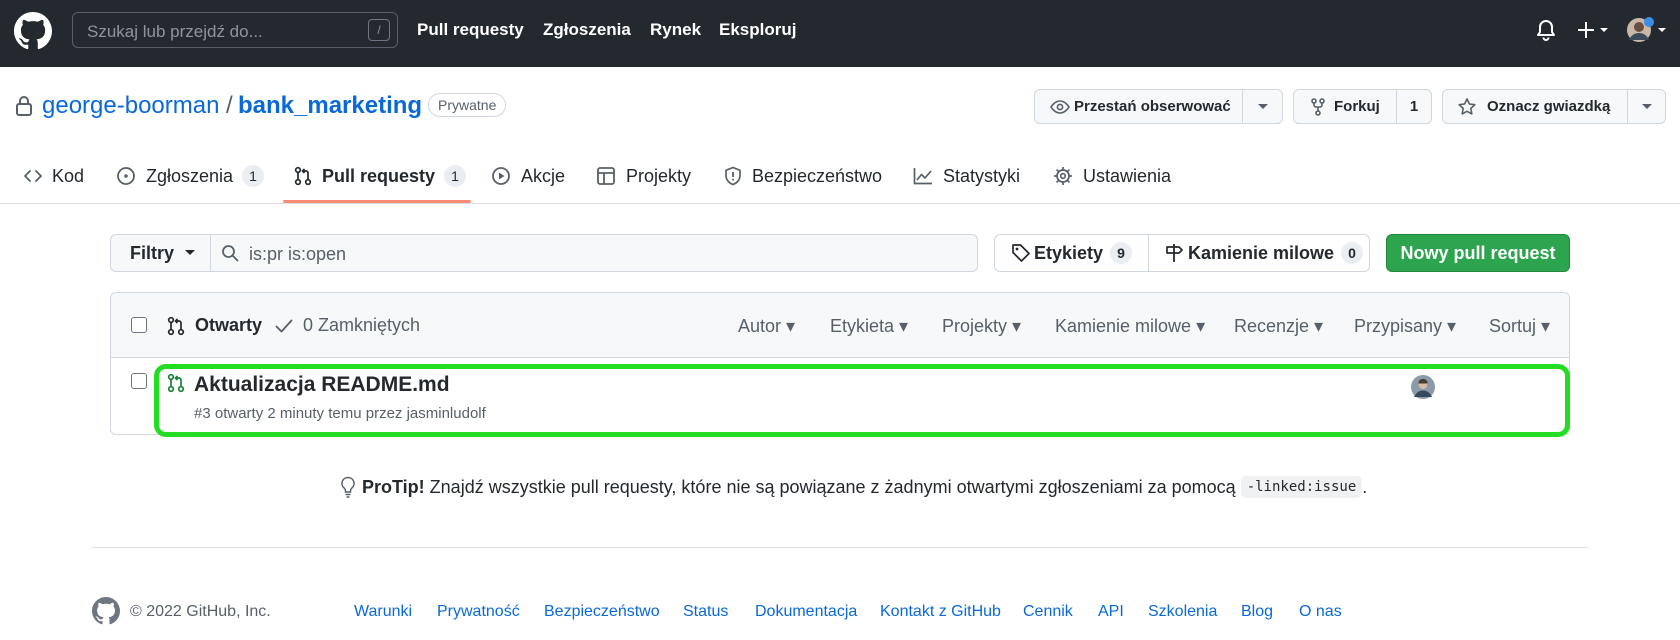 This screenshot has width=1680, height=640. What do you see at coordinates (1257, 612) in the screenshot?
I see `footer-link-blog: Blog` at bounding box center [1257, 612].